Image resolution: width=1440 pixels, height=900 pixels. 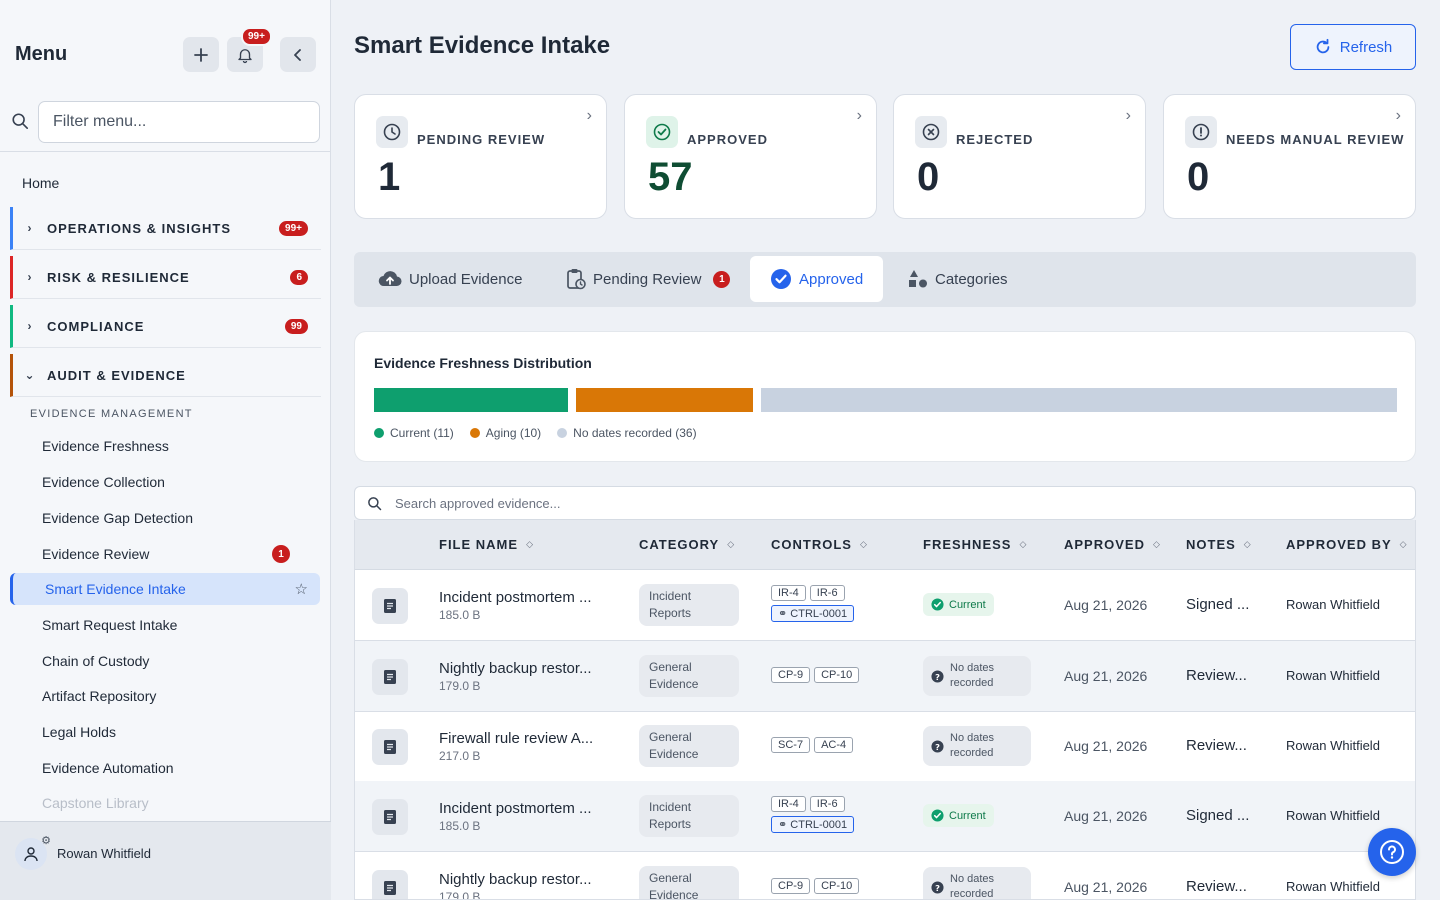 What do you see at coordinates (972, 668) in the screenshot?
I see `freshness-line: No dates` at bounding box center [972, 668].